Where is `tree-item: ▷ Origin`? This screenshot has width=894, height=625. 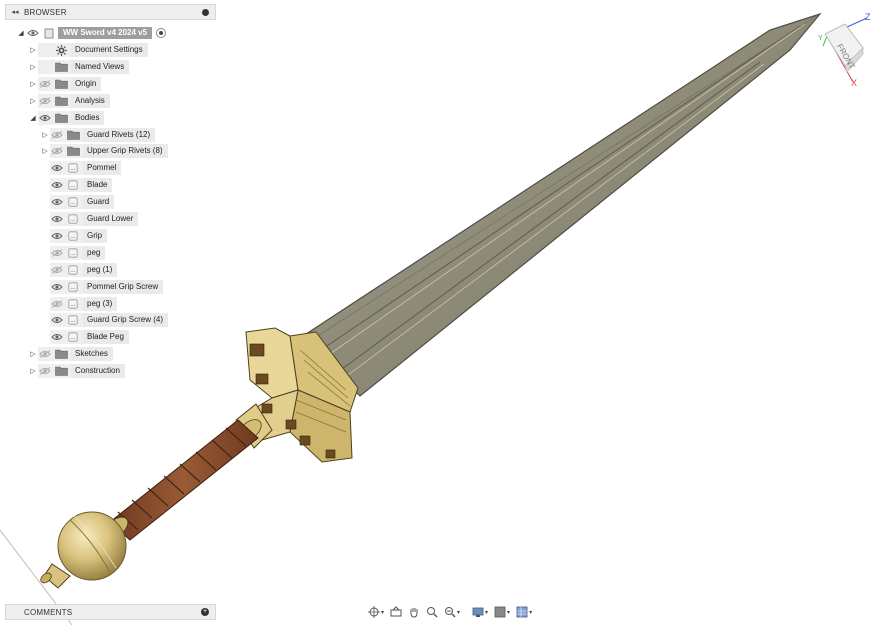
tree-item: ▷ Origin is located at coordinates (65, 83).